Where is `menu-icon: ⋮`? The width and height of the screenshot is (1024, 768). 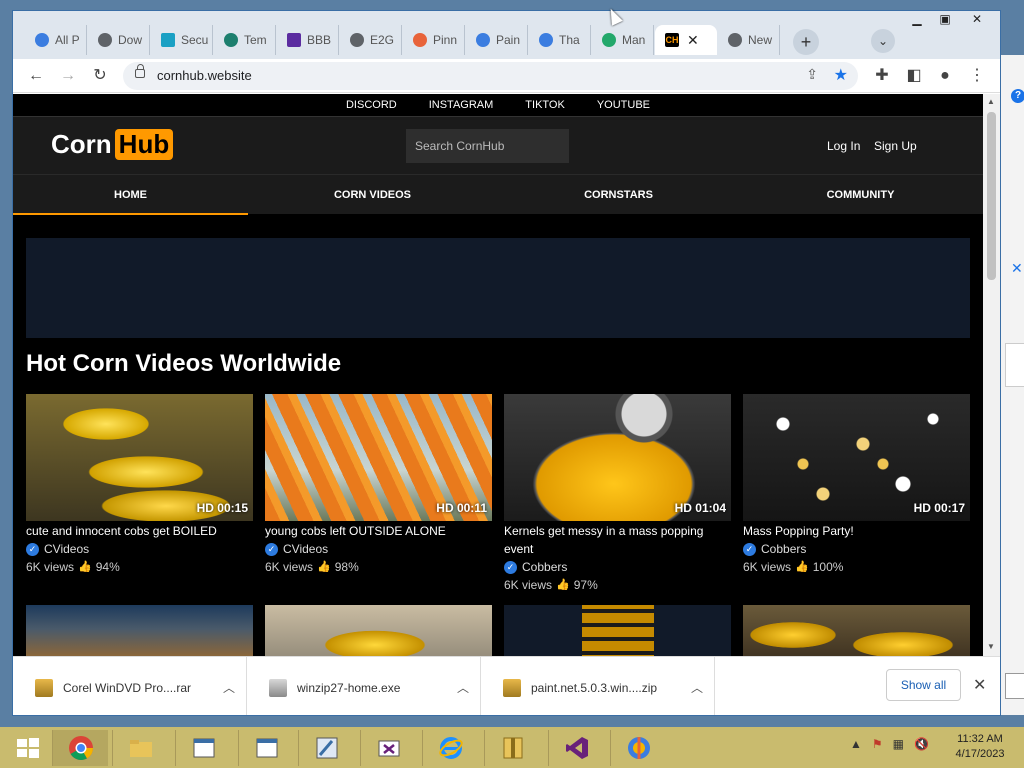
menu-icon: ⋮ is located at coordinates (977, 76).